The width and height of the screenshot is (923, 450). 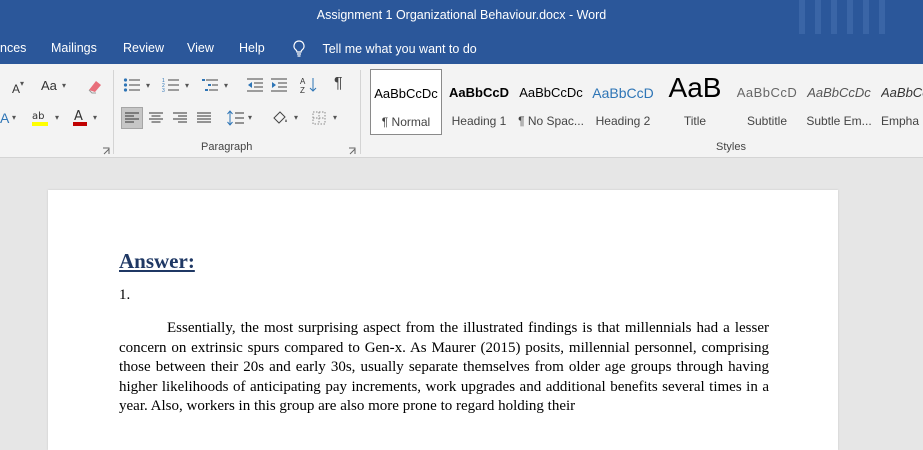 I want to click on justify-icon, so click(x=204, y=118).